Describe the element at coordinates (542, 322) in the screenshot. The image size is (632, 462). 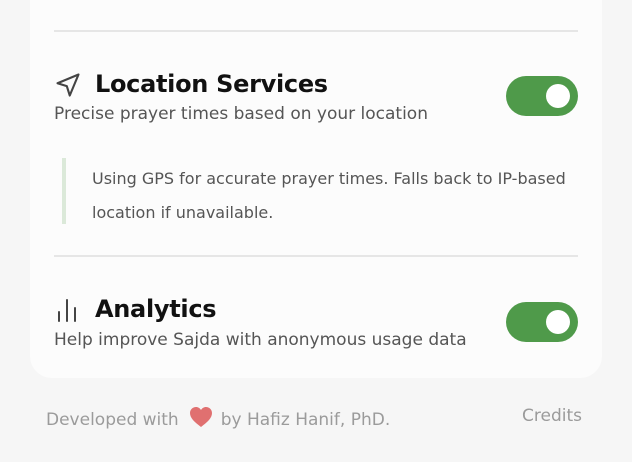
I see `analytics-toggle` at that location.